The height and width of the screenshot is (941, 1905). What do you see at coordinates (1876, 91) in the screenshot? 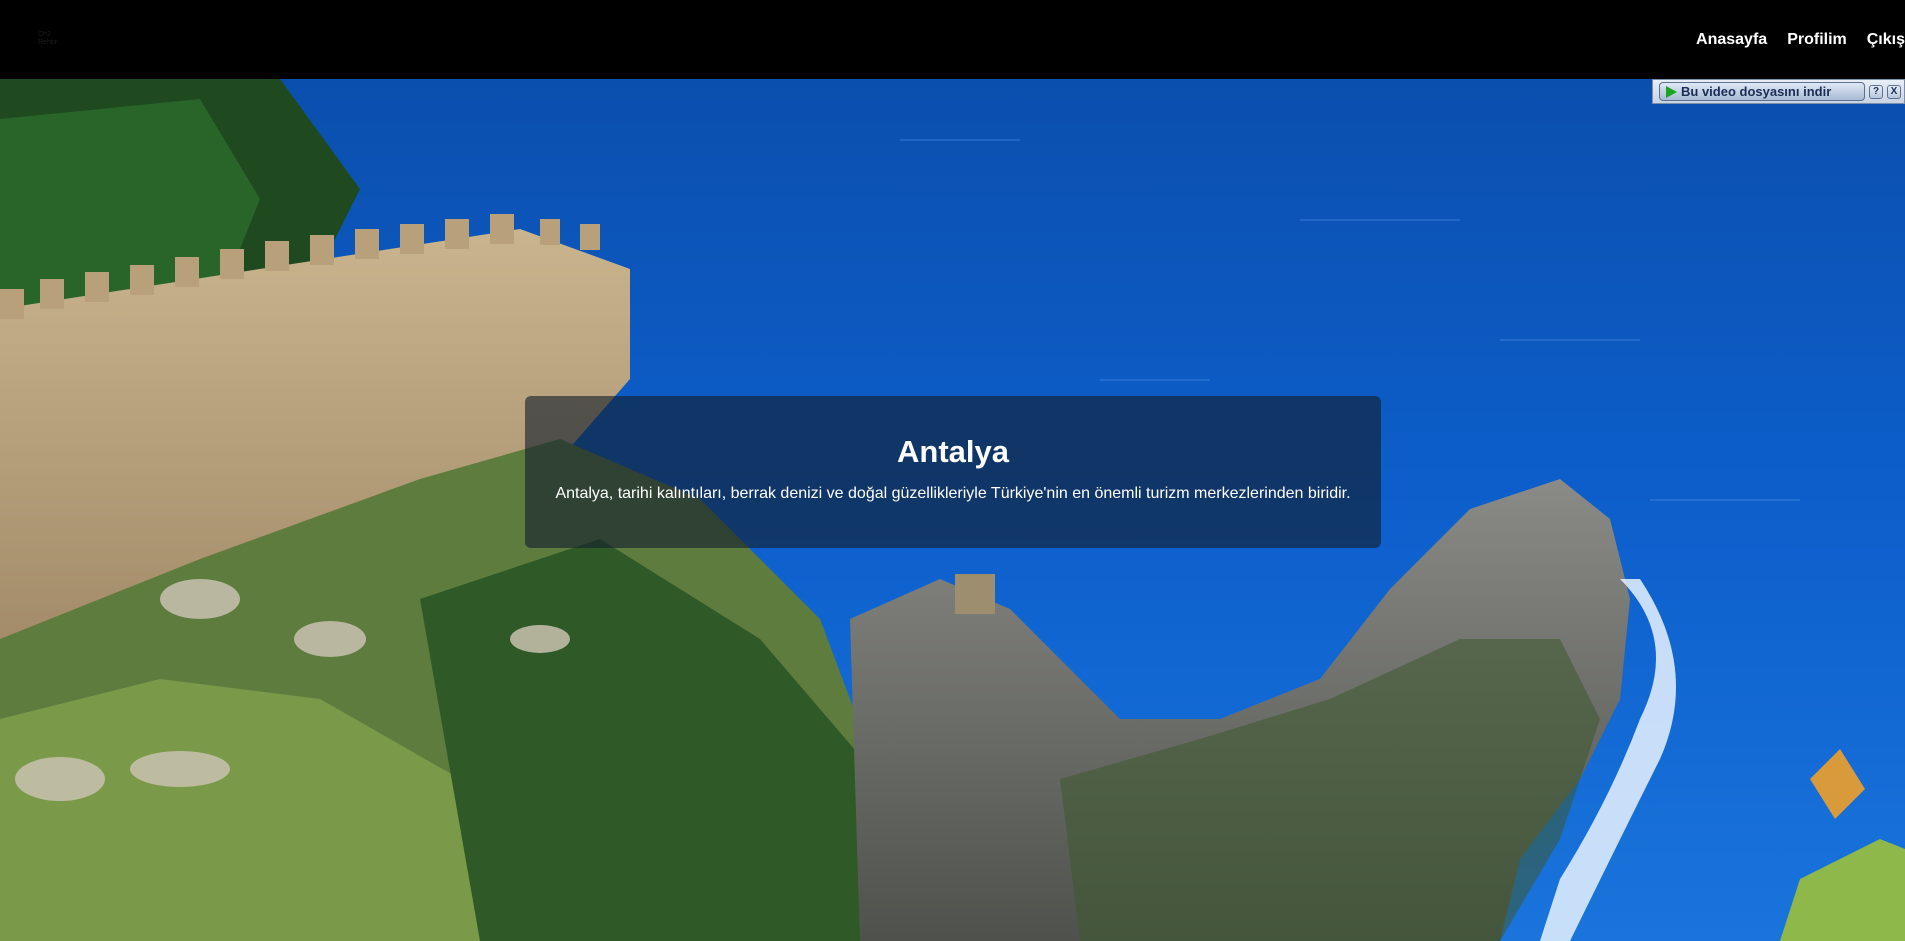
I see `help-icon: ?` at bounding box center [1876, 91].